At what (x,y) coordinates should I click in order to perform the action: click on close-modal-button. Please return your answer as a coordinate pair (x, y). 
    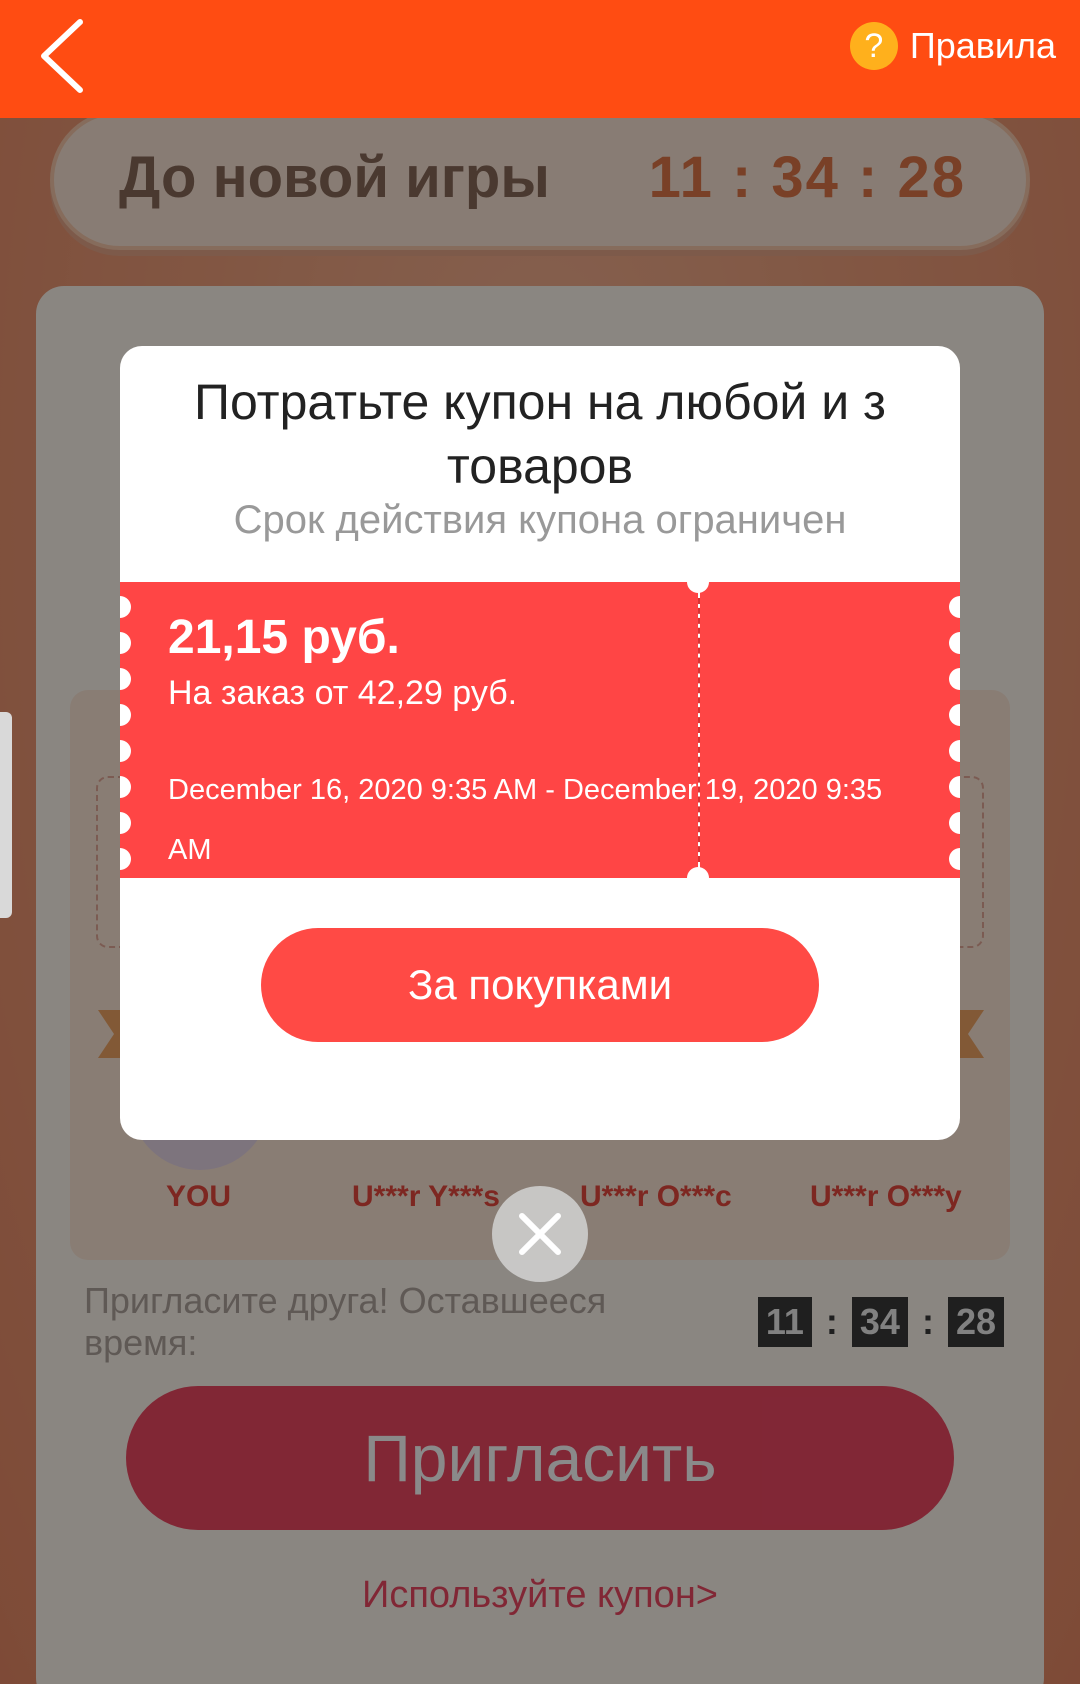
    Looking at the image, I should click on (540, 1234).